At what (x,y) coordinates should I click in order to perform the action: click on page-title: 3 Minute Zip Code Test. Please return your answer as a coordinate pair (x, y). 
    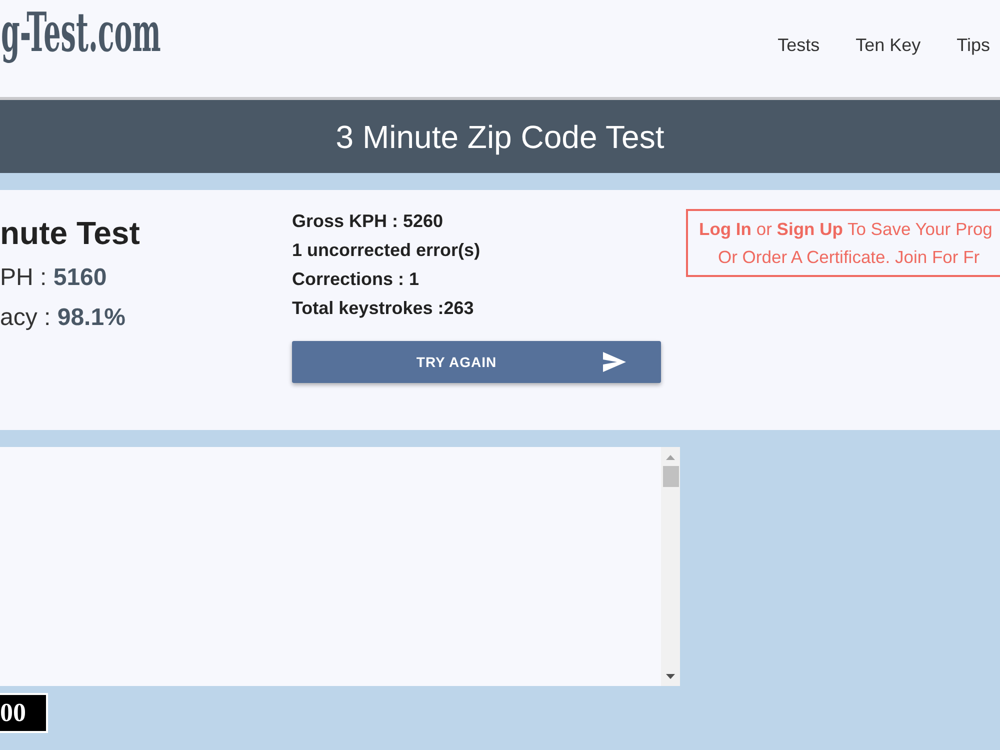
    Looking at the image, I should click on (500, 137).